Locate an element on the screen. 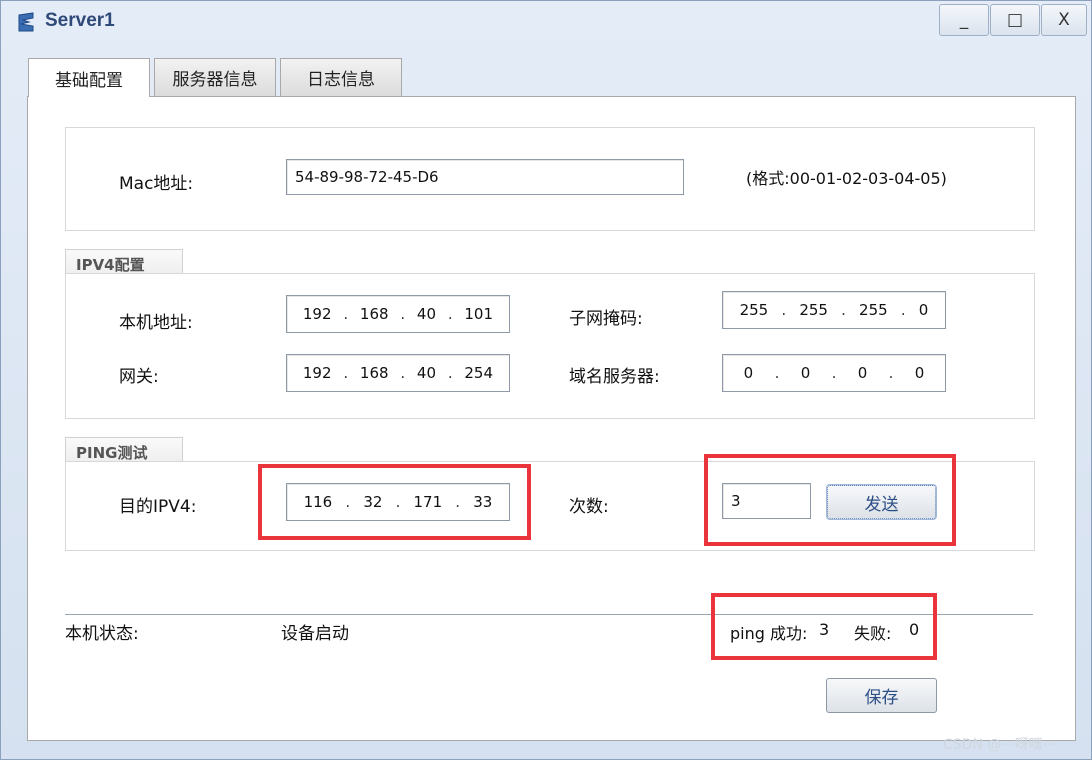 The image size is (1092, 760). tab-log-info: 日志信息 is located at coordinates (341, 77).